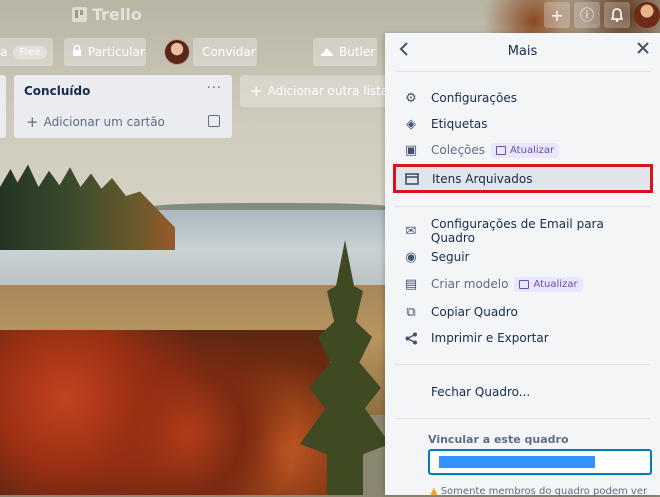  Describe the element at coordinates (411, 338) in the screenshot. I see `share-icon` at that location.